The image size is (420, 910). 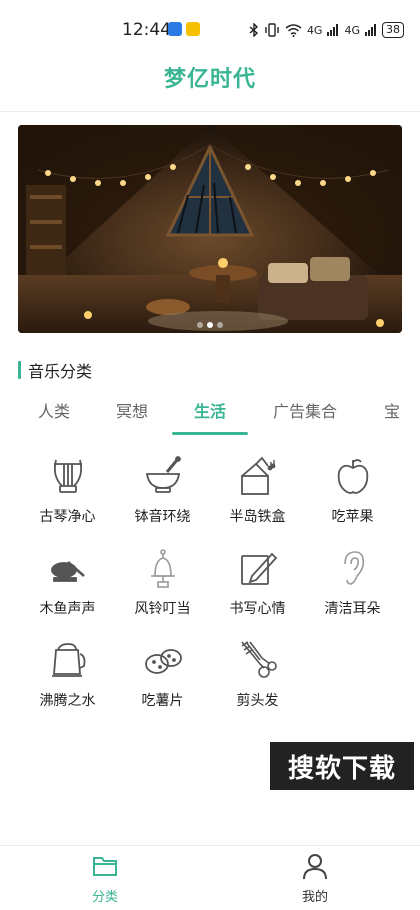 What do you see at coordinates (162, 517) in the screenshot?
I see `sound-item-label: 钵音环绕` at bounding box center [162, 517].